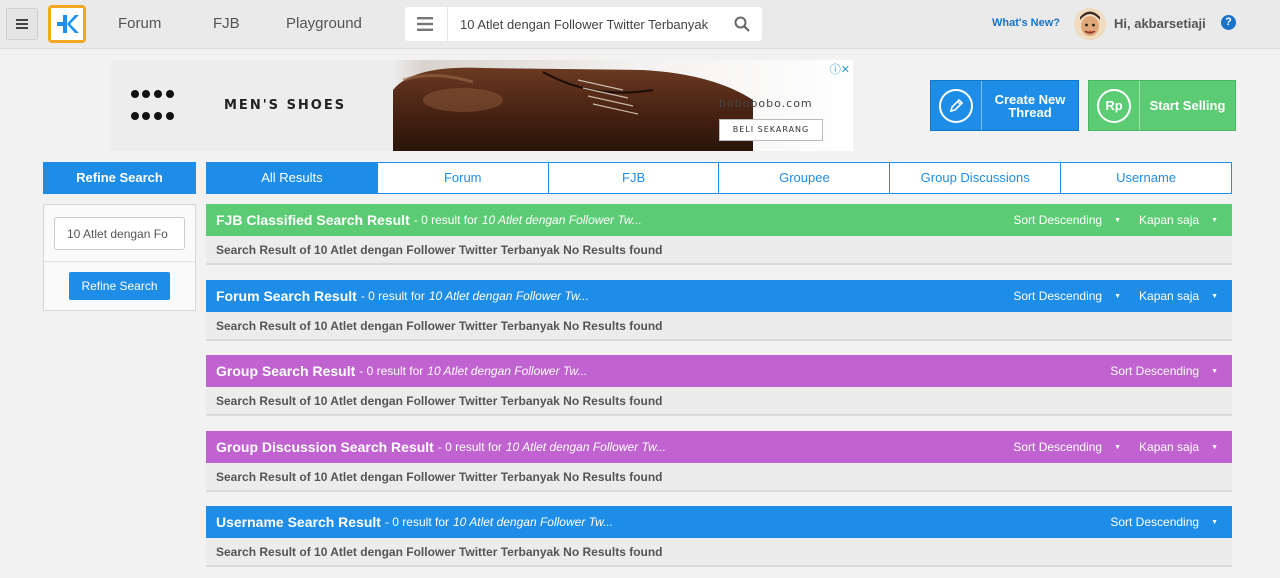  Describe the element at coordinates (1114, 105) in the screenshot. I see `rupiah-icon: Rp` at that location.